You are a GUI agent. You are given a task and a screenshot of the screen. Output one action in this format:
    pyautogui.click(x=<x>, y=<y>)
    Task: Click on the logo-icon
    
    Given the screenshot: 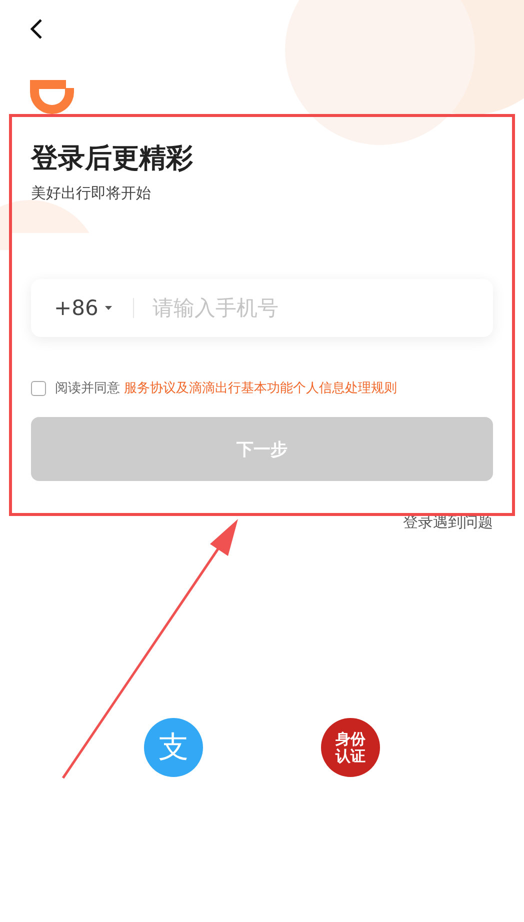 What is the action you would take?
    pyautogui.click(x=53, y=97)
    